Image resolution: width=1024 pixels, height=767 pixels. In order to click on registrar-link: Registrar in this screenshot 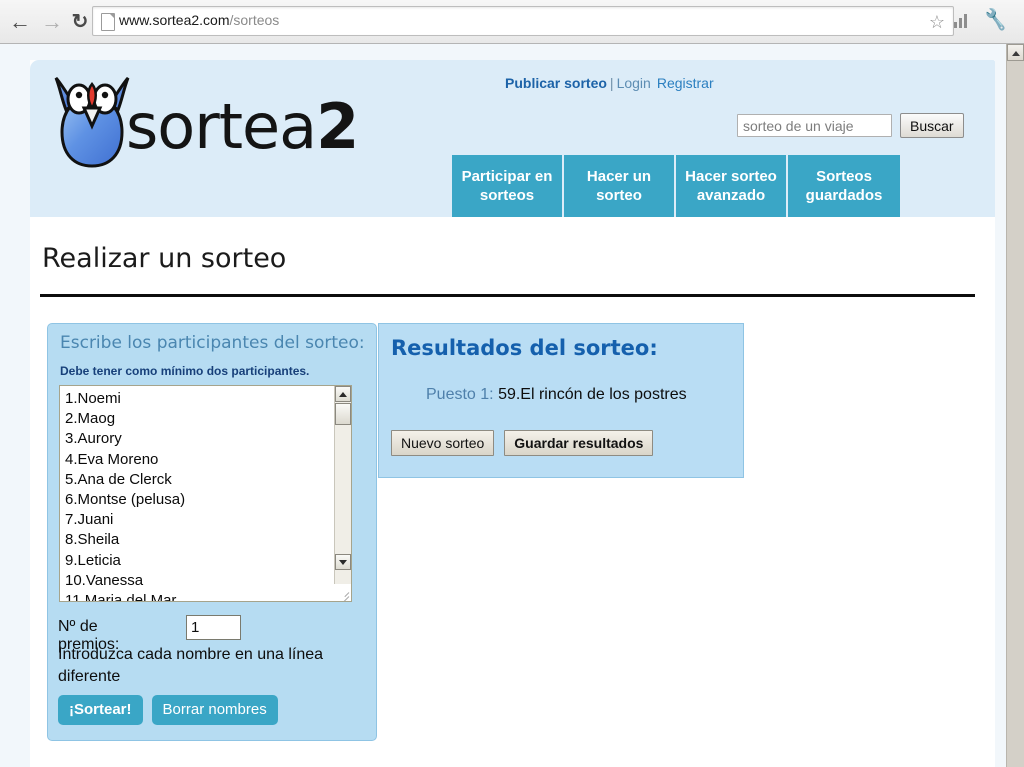, I will do `click(685, 83)`.